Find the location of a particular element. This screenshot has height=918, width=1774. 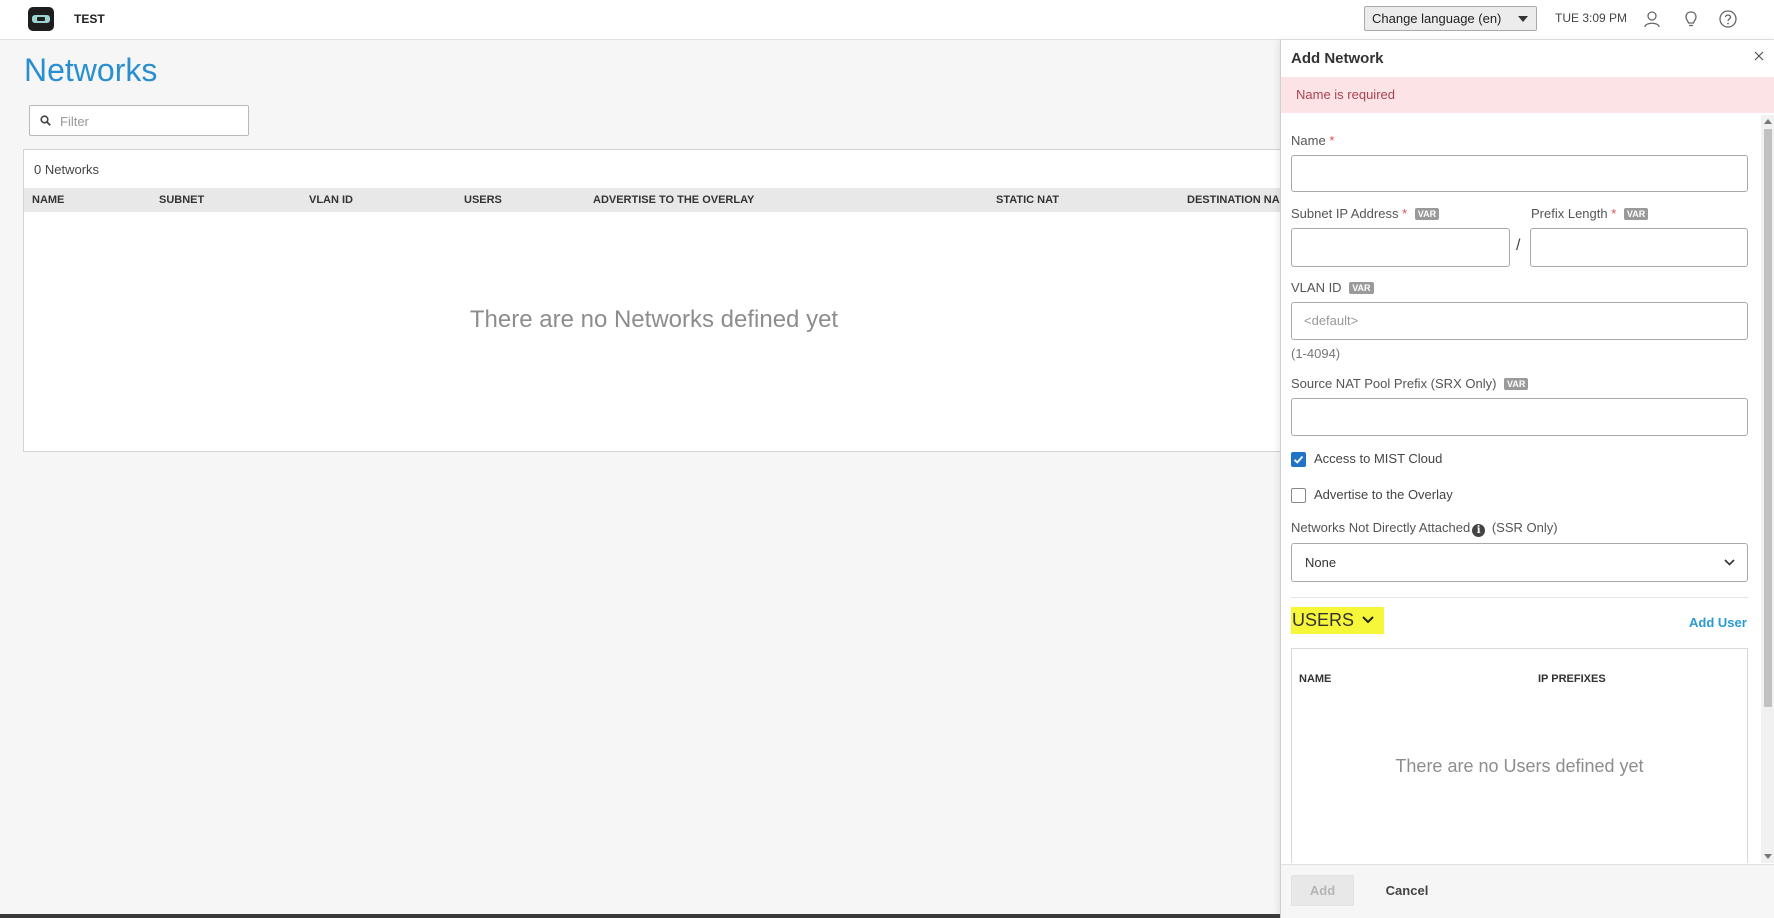

prefix-label-text: Prefix Length is located at coordinates (1569, 213).